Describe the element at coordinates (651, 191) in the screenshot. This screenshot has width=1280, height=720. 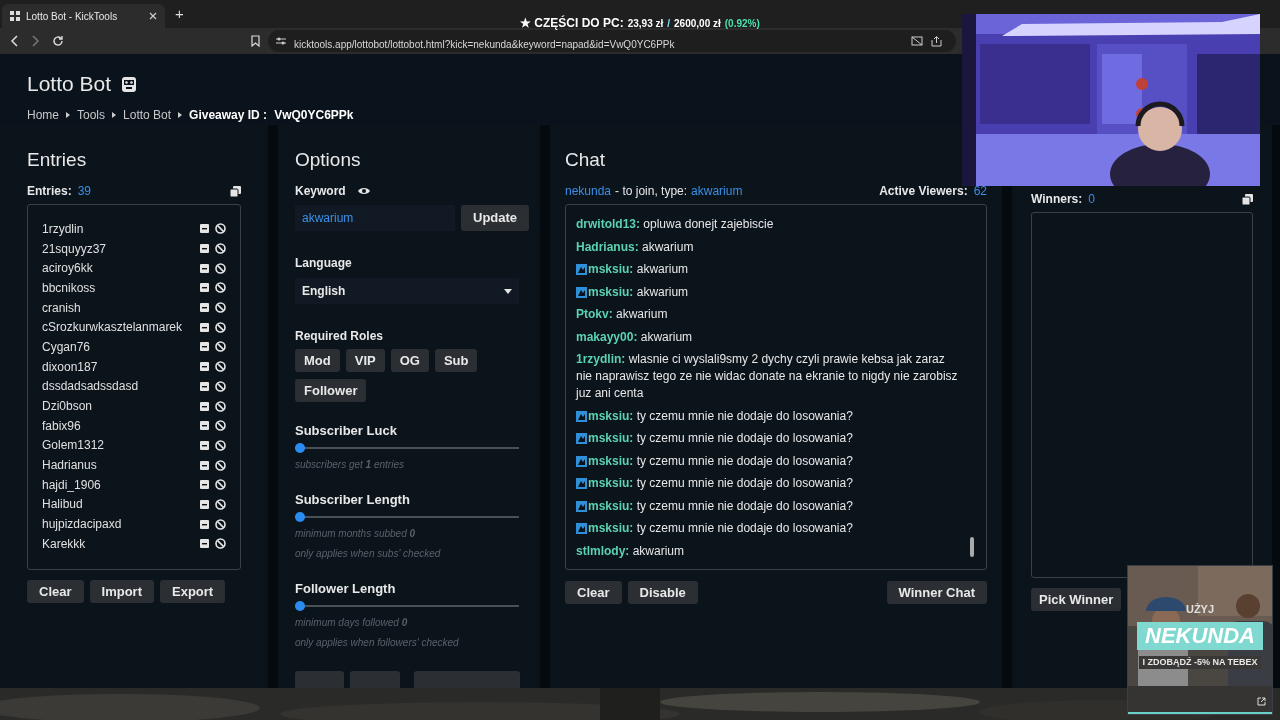
I see `join-text: - to join, type:` at that location.